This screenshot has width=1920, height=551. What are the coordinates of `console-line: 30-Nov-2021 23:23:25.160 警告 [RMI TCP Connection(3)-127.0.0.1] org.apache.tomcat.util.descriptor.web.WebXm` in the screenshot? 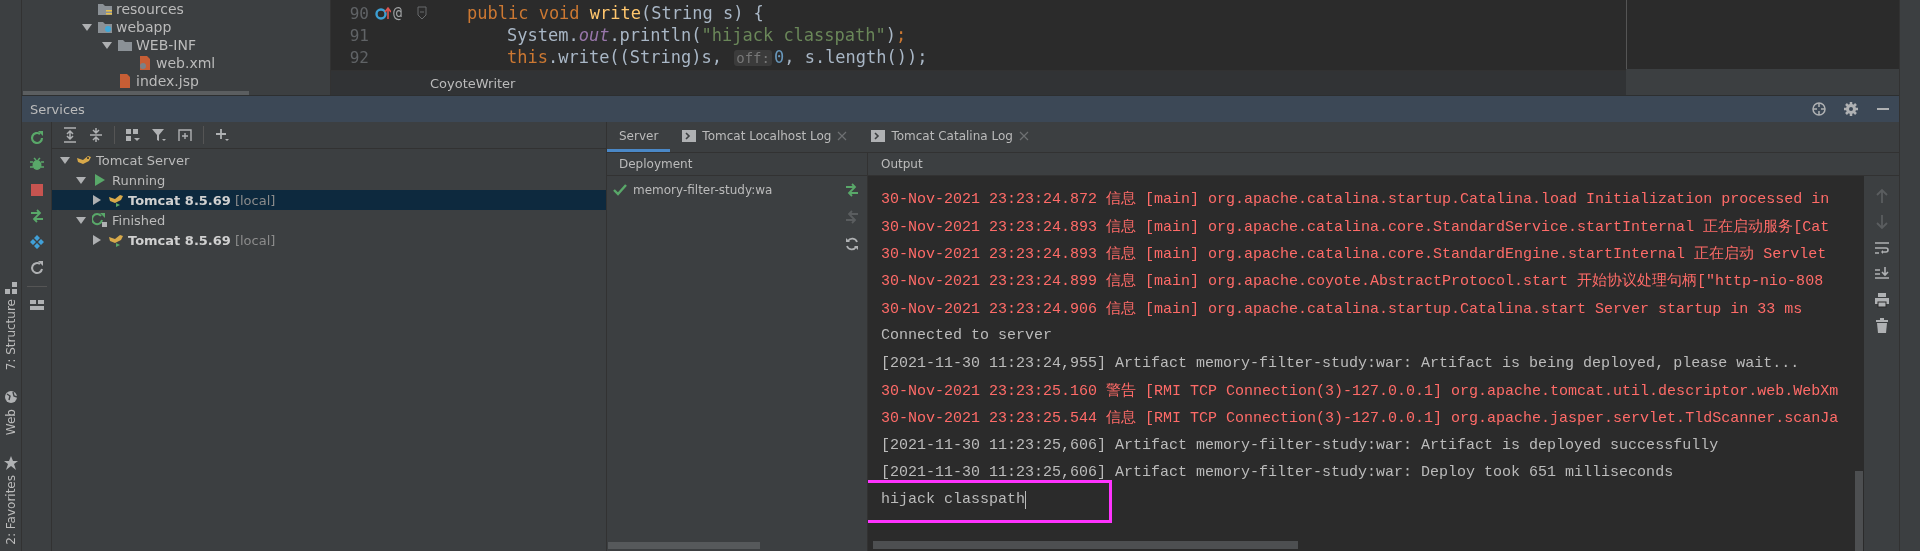 It's located at (1360, 390).